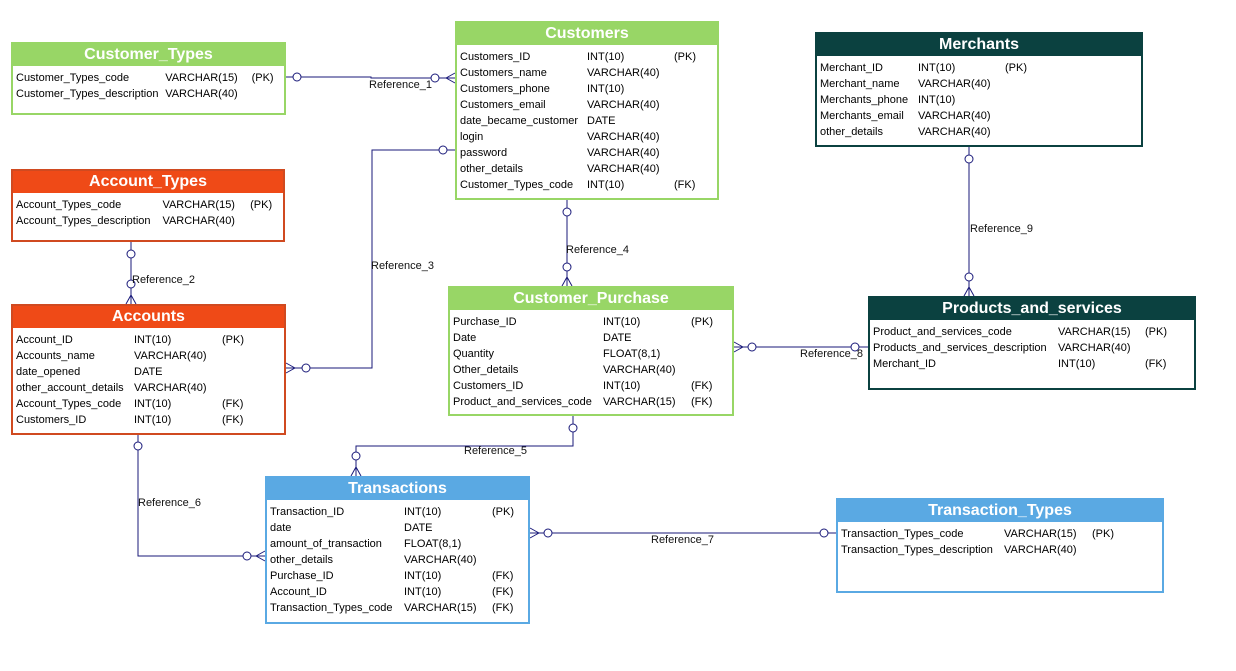  What do you see at coordinates (1032, 364) in the screenshot?
I see `attribute-row: Merchant_ID INT(10) (FK)` at bounding box center [1032, 364].